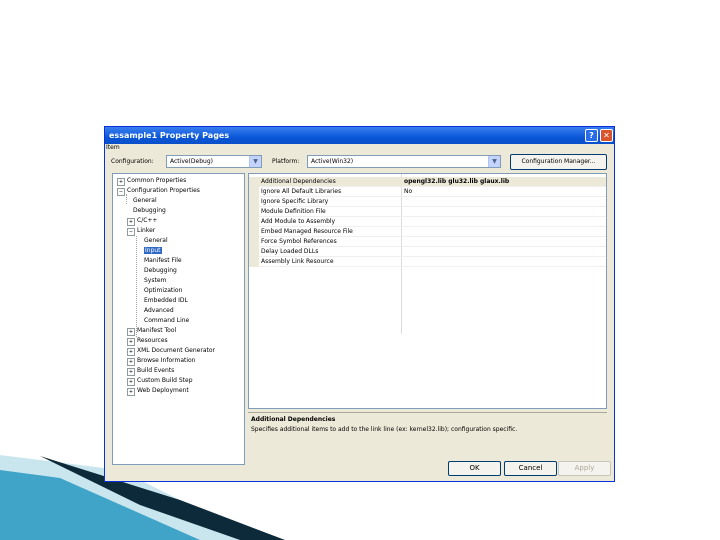 The height and width of the screenshot is (540, 720). Describe the element at coordinates (427, 252) in the screenshot. I see `grid-row-delay-loaded-dlls: Delay Loaded DLLs` at that location.